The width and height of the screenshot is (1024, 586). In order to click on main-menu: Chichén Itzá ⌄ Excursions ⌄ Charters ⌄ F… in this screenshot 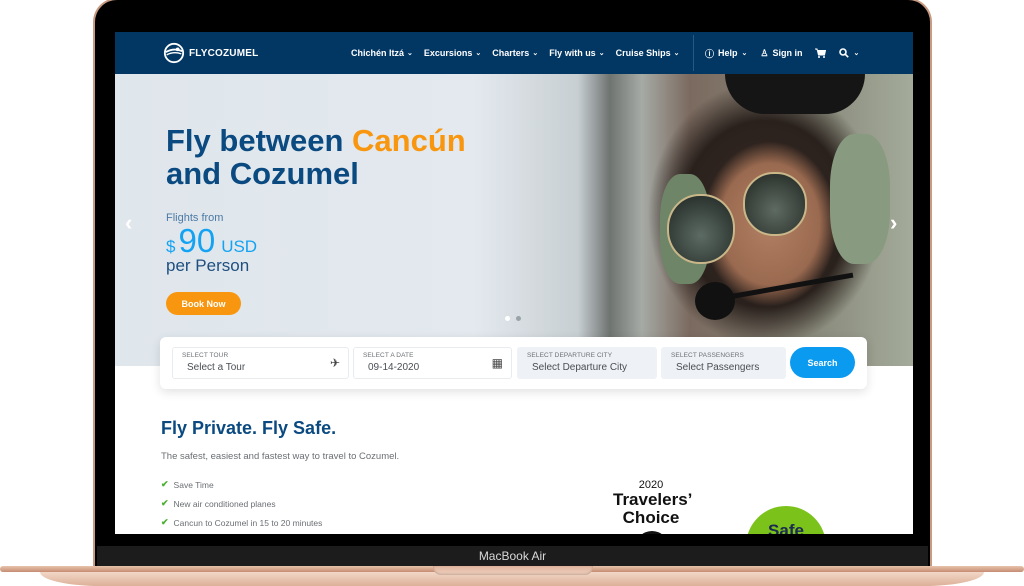, I will do `click(515, 53)`.